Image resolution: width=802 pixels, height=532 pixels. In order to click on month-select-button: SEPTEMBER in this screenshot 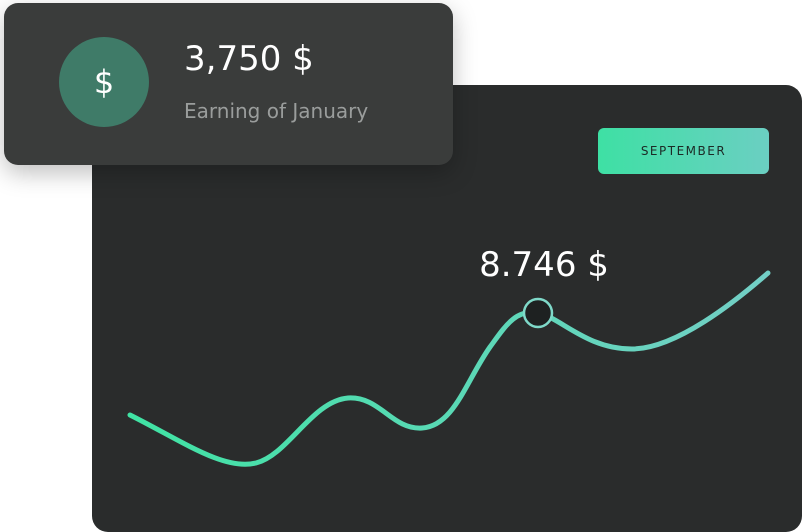, I will do `click(683, 151)`.